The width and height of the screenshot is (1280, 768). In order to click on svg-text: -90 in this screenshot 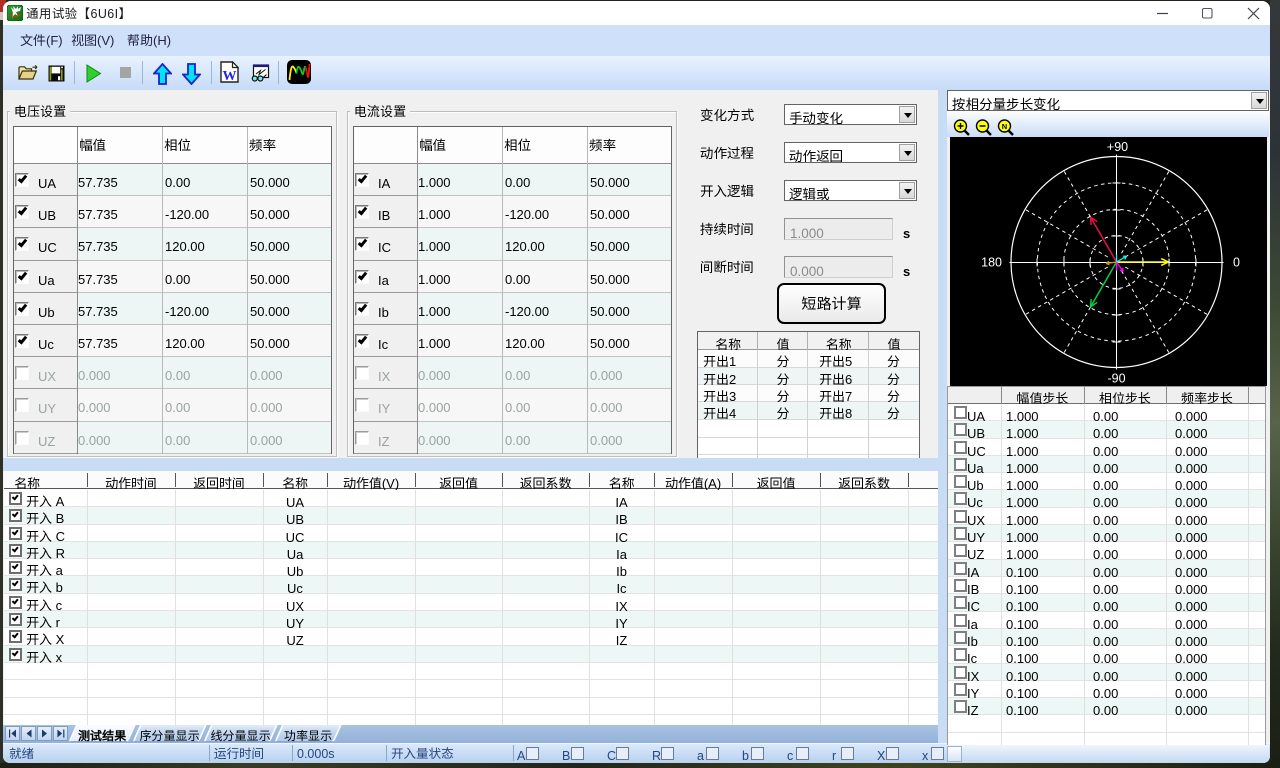, I will do `click(1116, 379)`.